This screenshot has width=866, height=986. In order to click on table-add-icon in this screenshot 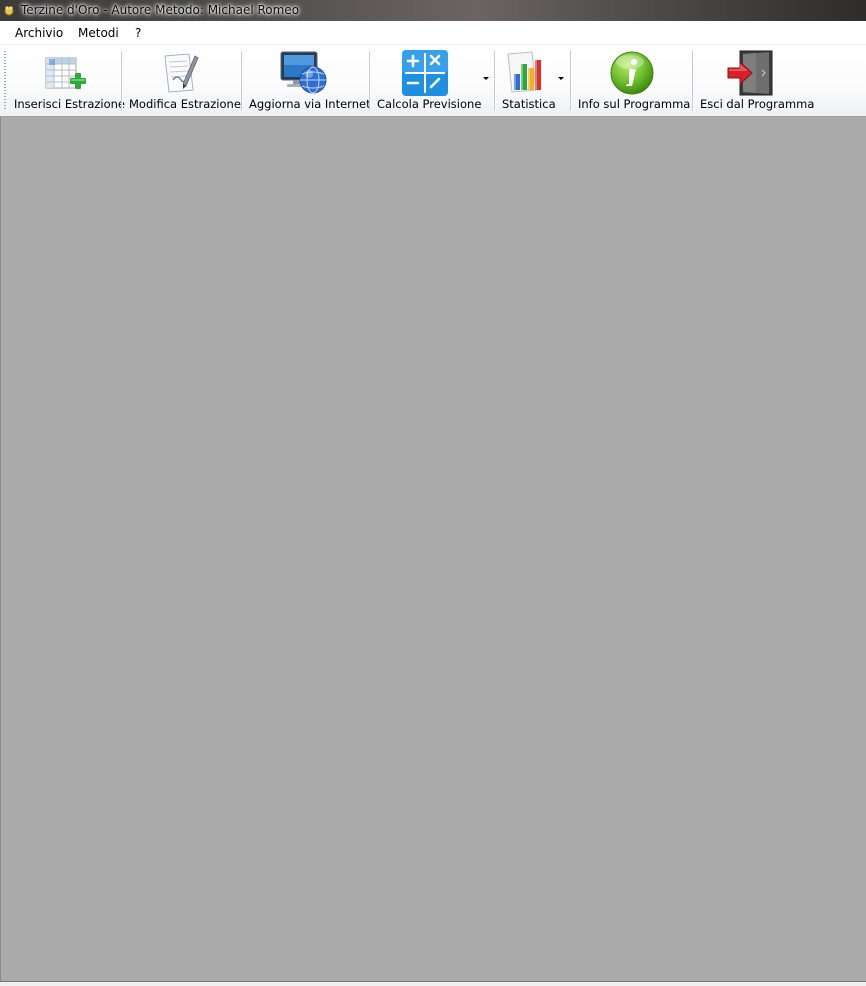, I will do `click(65, 73)`.